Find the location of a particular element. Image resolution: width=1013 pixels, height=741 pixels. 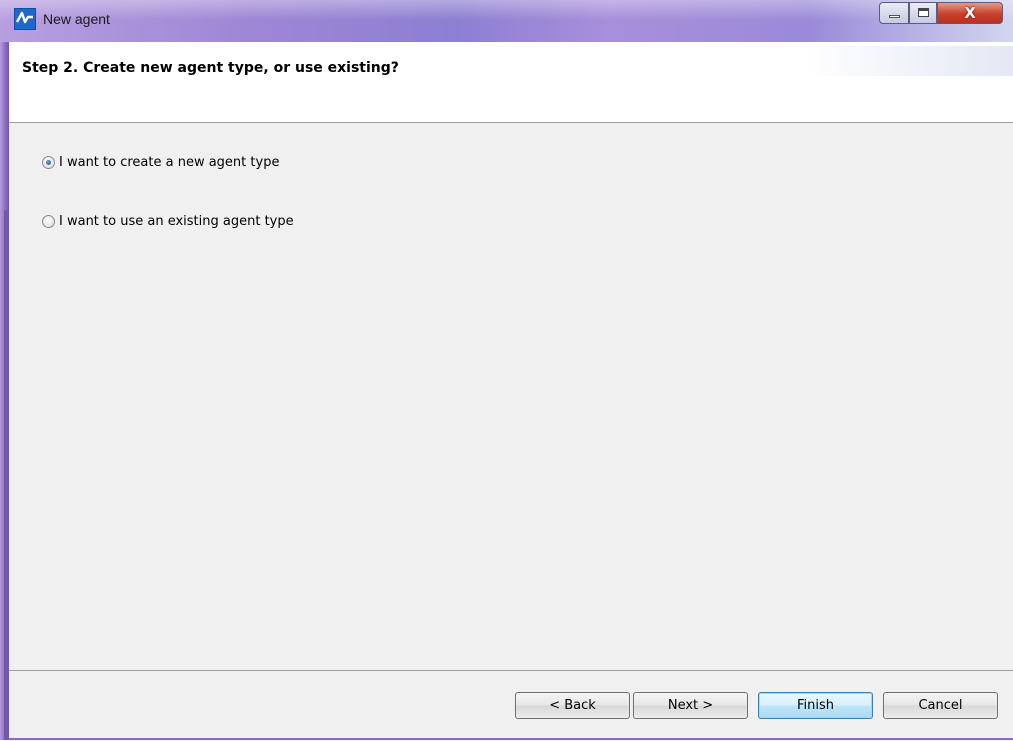

maximize-button is located at coordinates (923, 13).